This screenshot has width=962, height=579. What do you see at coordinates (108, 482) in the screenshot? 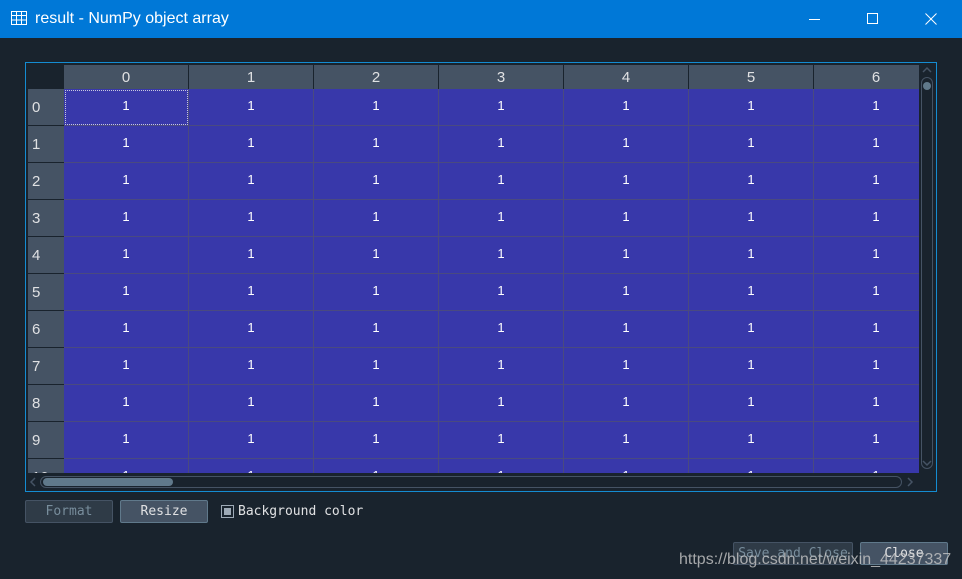
I see `horizontal-scroll-handle` at bounding box center [108, 482].